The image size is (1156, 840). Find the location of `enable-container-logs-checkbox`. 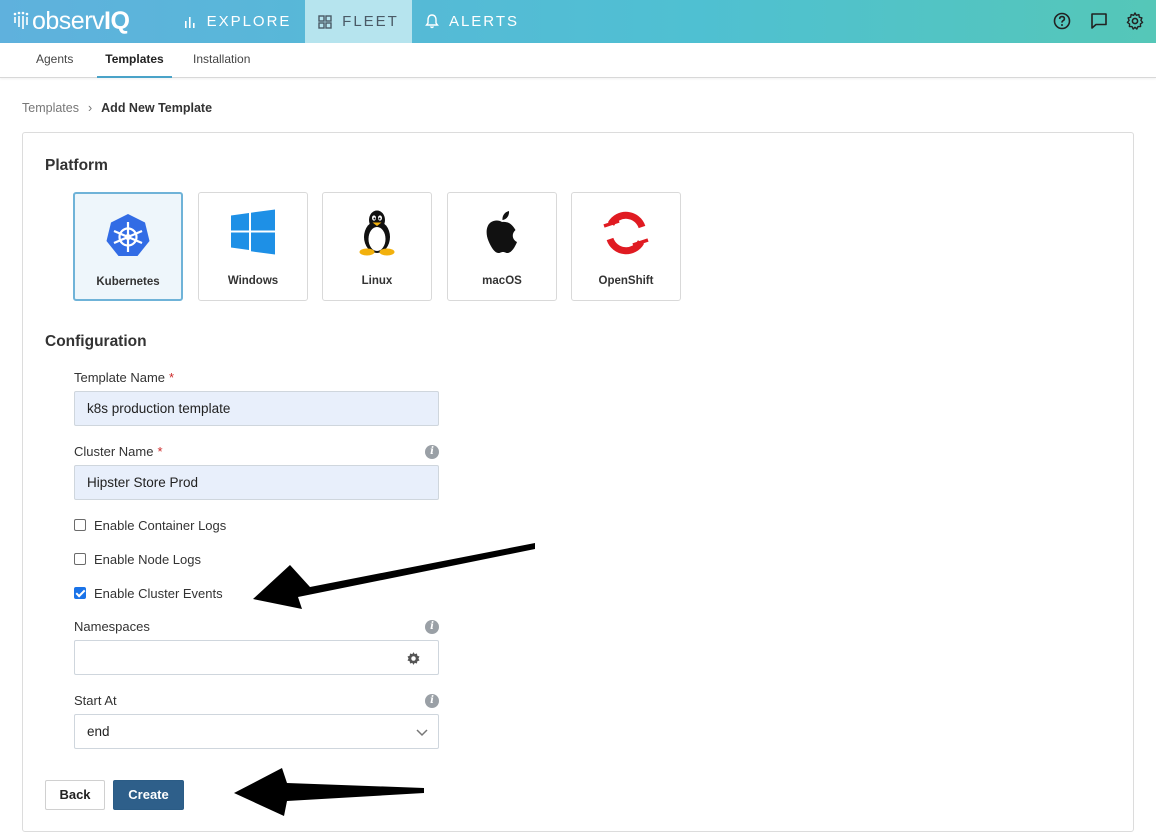

enable-container-logs-checkbox is located at coordinates (80, 525).